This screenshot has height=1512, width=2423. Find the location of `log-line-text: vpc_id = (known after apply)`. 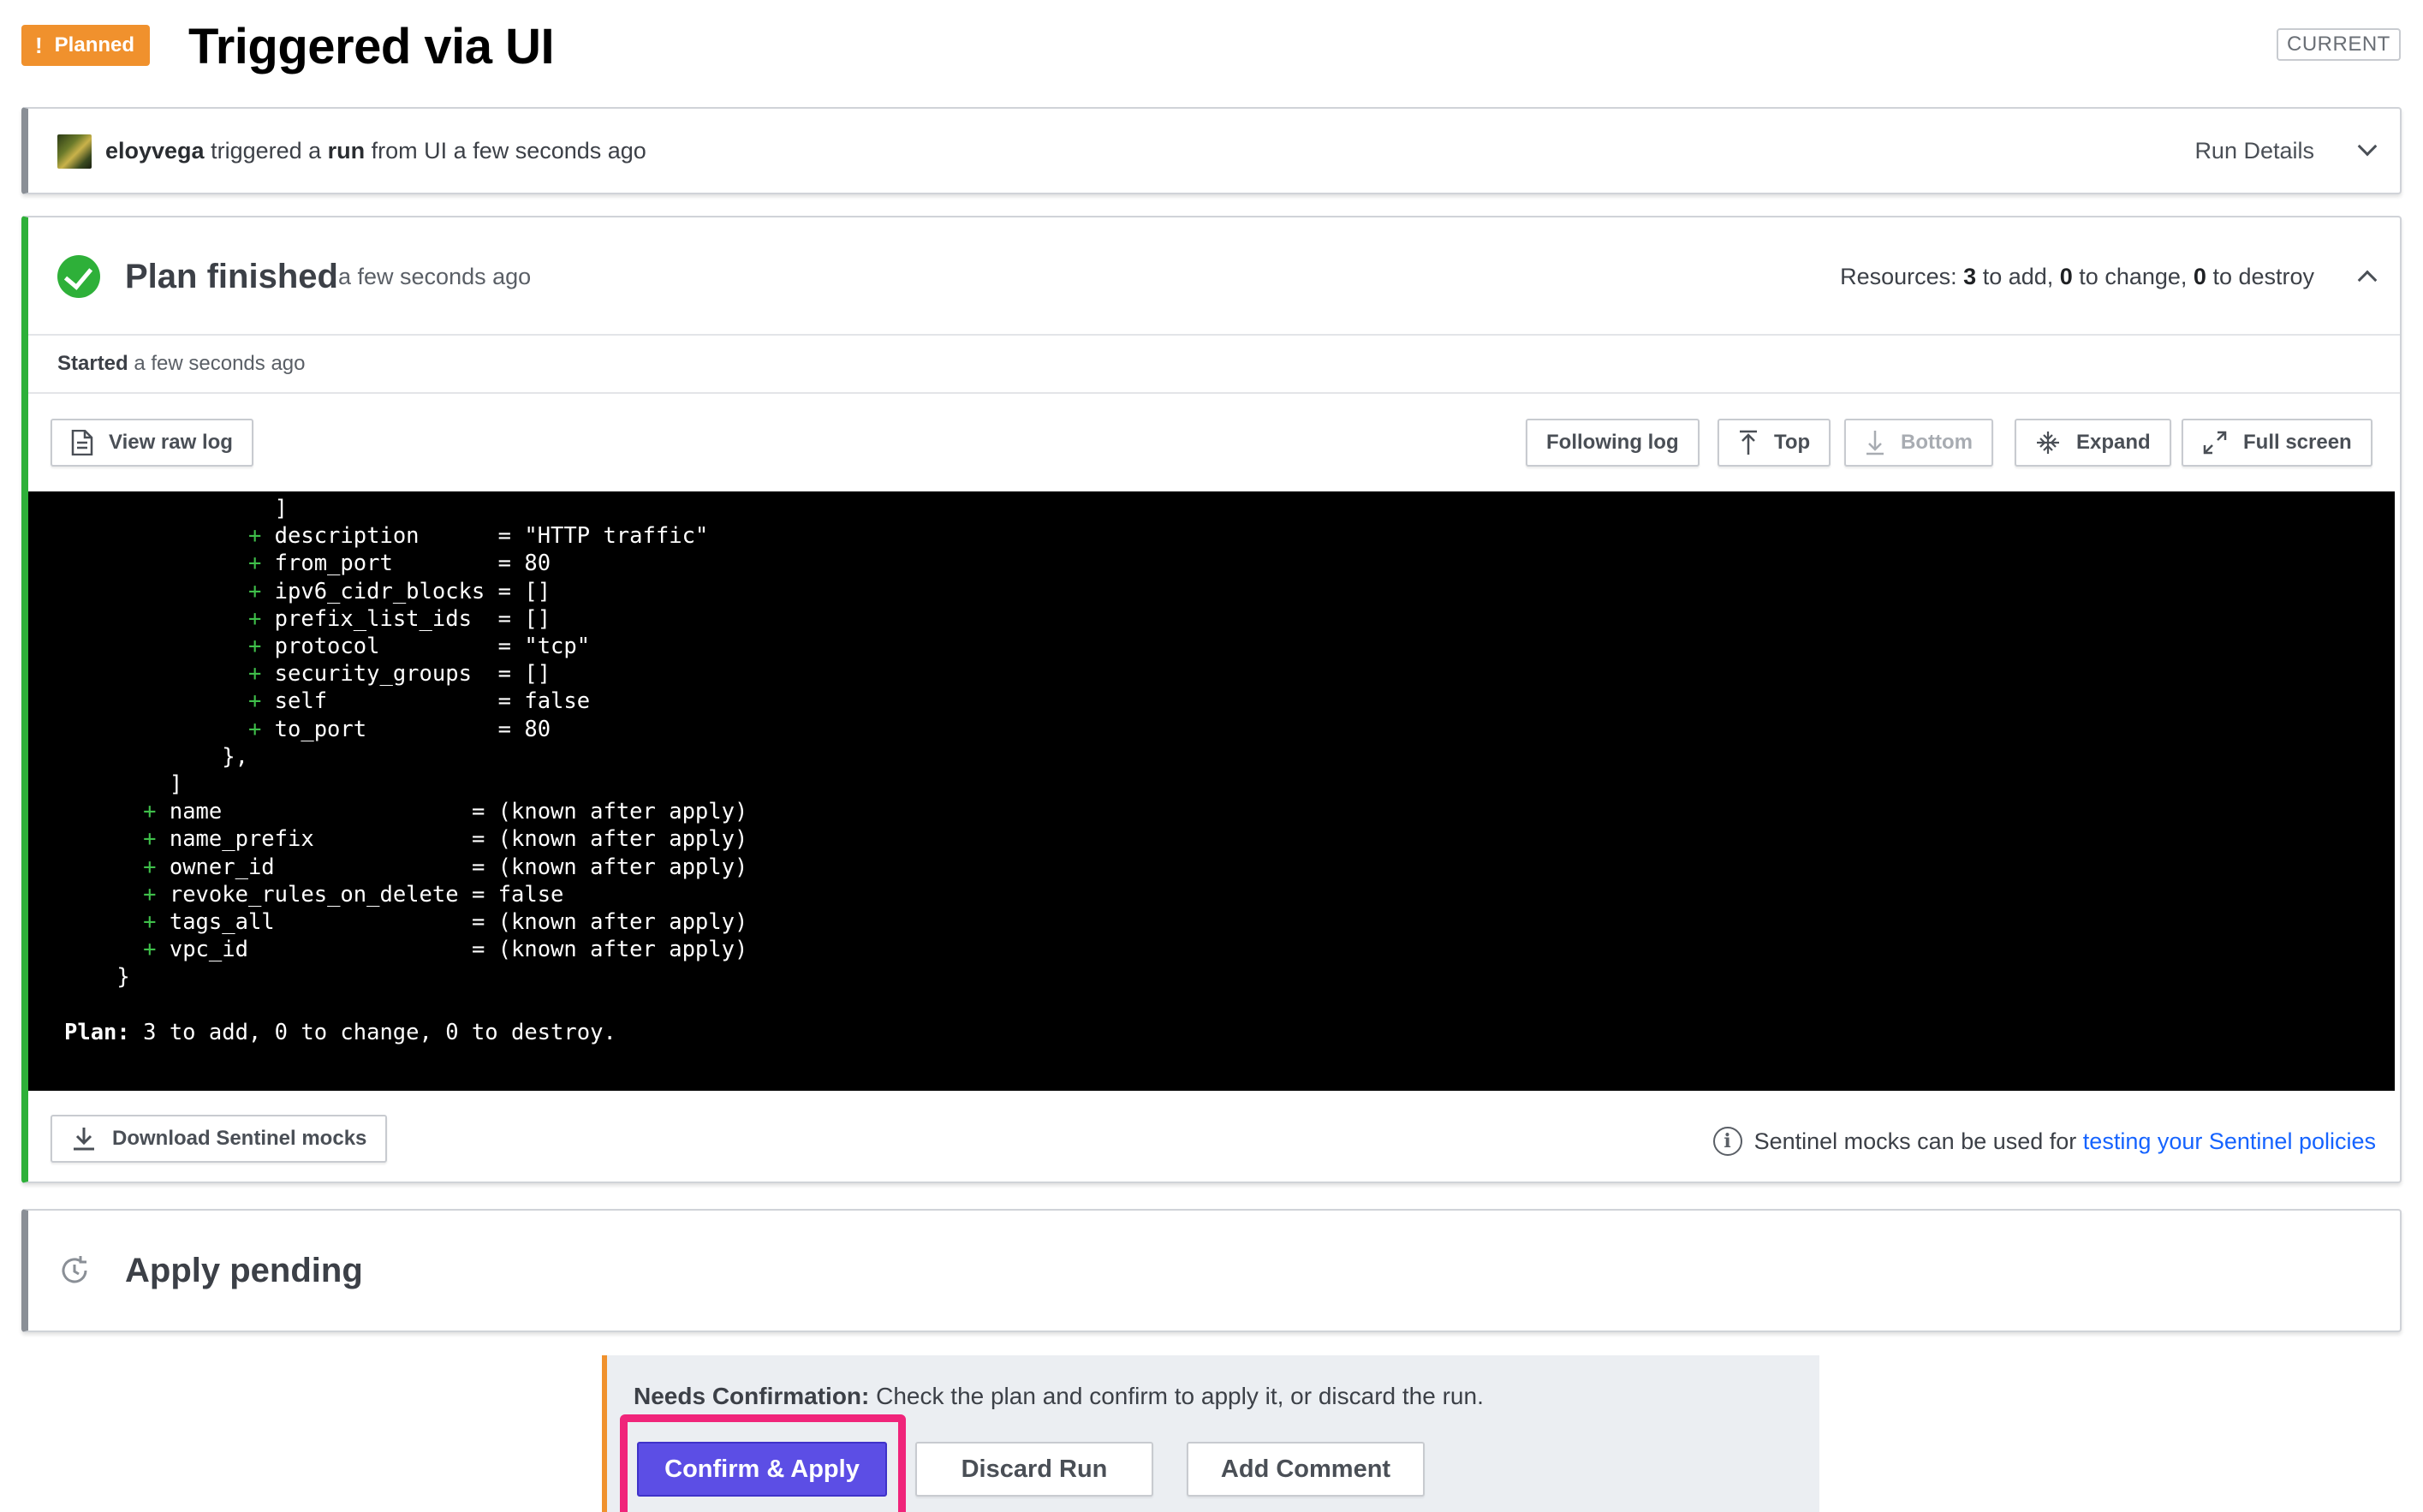

log-line-text: vpc_id = (known after apply) is located at coordinates (452, 950).